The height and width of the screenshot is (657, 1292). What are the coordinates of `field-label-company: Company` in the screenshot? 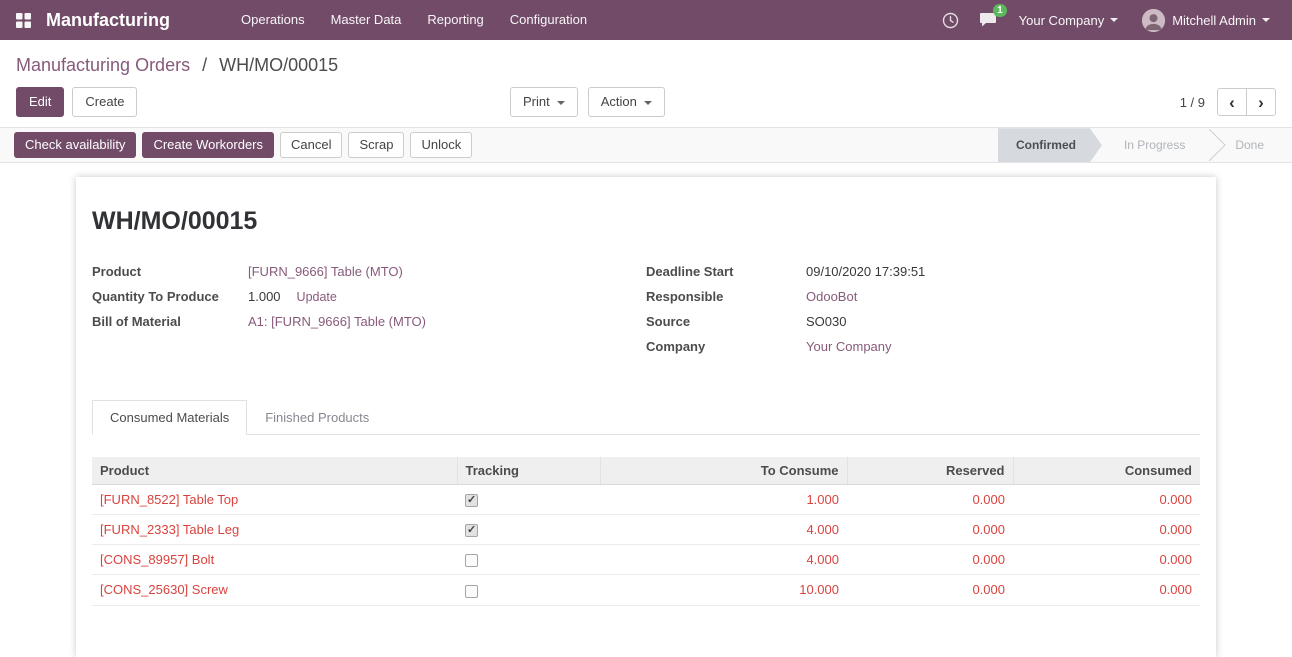 It's located at (676, 347).